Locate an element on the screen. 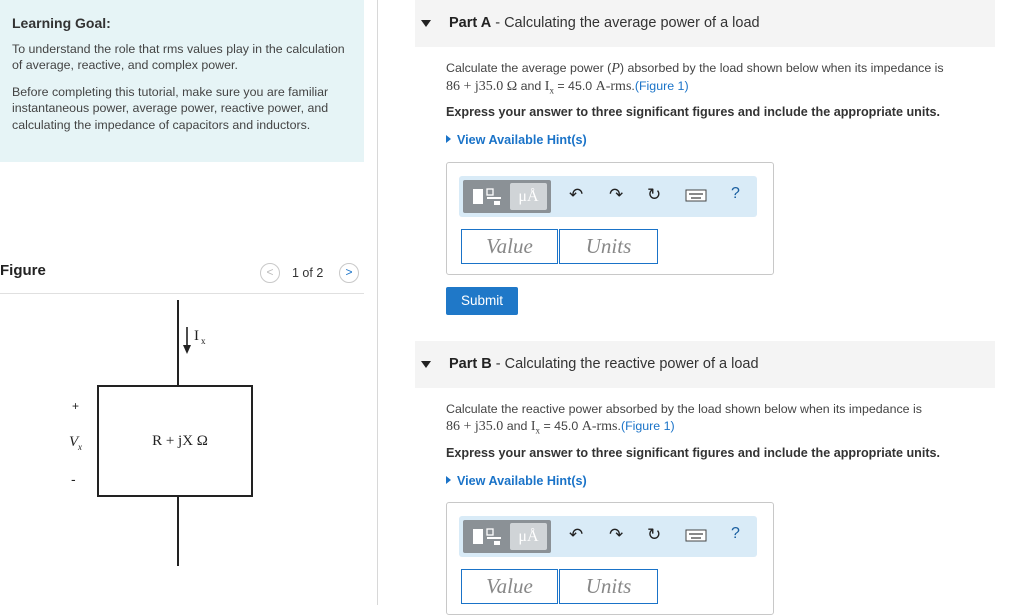 The width and height of the screenshot is (1024, 615). part-a-answer-panel: μÅ ↶ ↷ ↻ ? Value Units is located at coordinates (610, 218).